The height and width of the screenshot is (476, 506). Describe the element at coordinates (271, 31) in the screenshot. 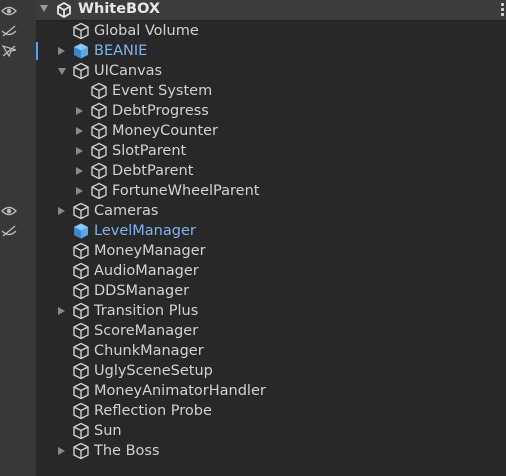

I see `hierarchy-row: Global Volume` at that location.